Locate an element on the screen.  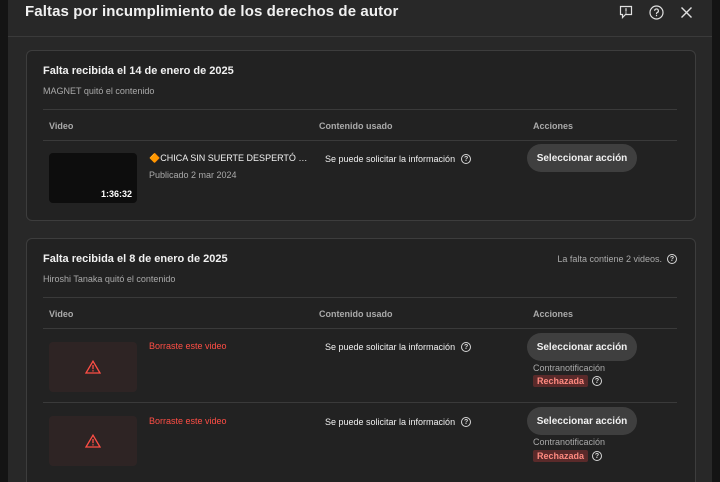
strike-subtitle: Hiroshi Tanaka quitó el contenido is located at coordinates (109, 279).